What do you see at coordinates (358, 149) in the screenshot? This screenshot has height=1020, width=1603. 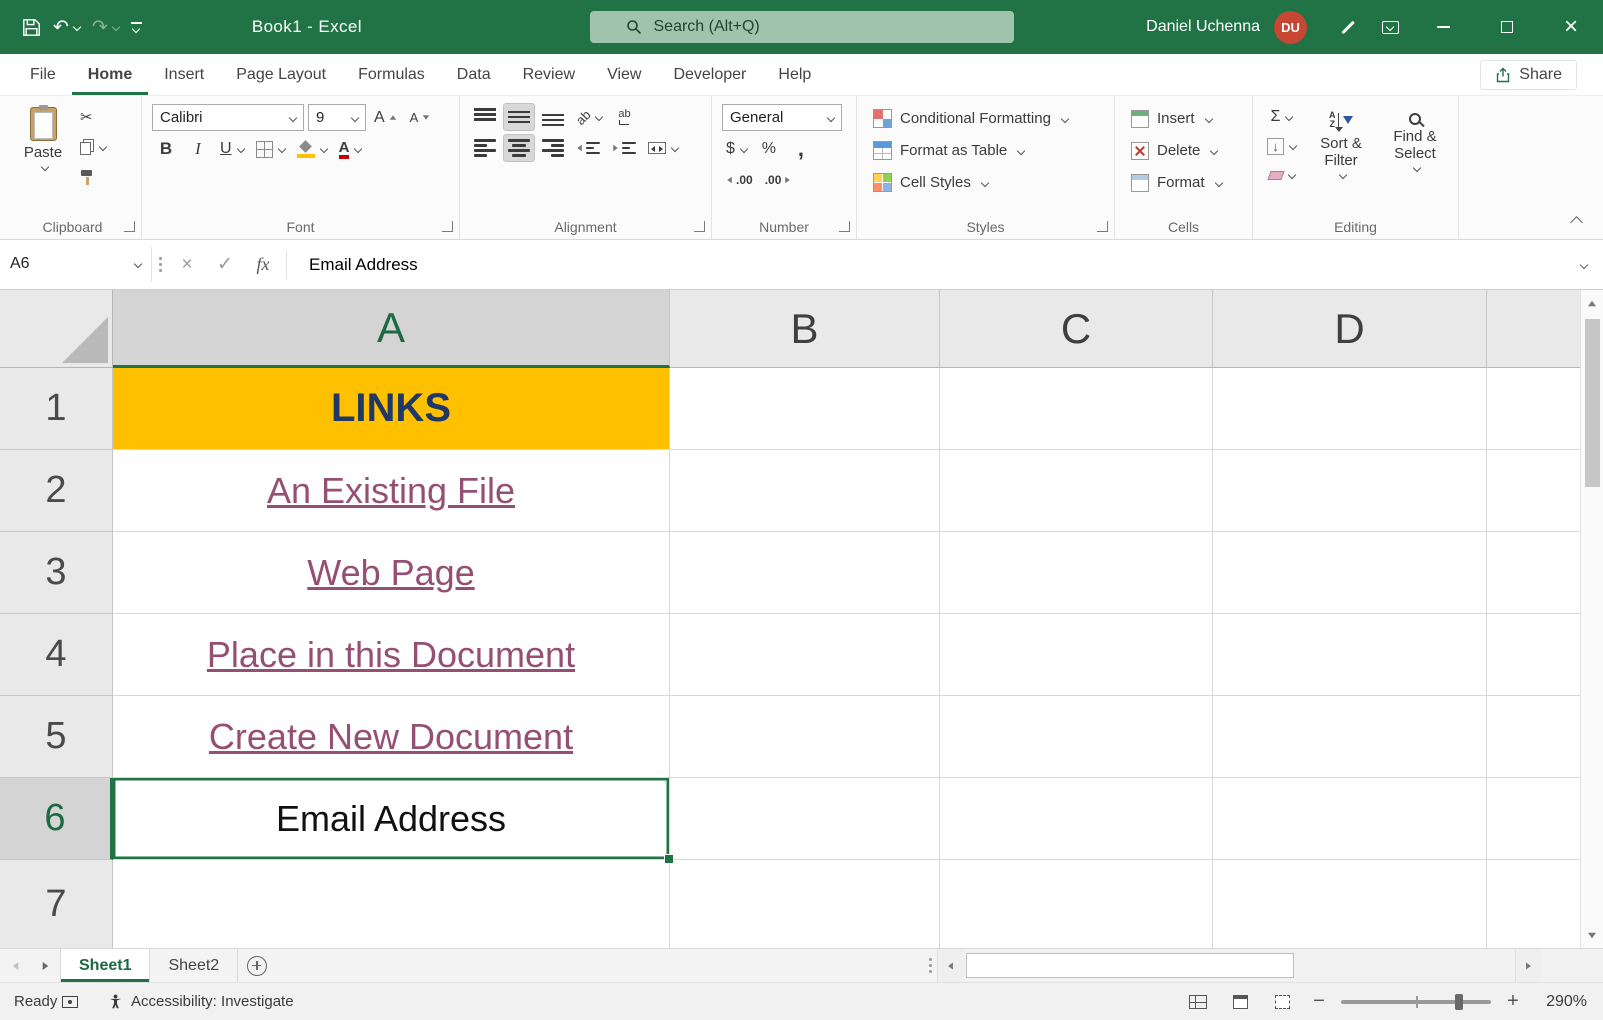 I see `font-color-chevron` at bounding box center [358, 149].